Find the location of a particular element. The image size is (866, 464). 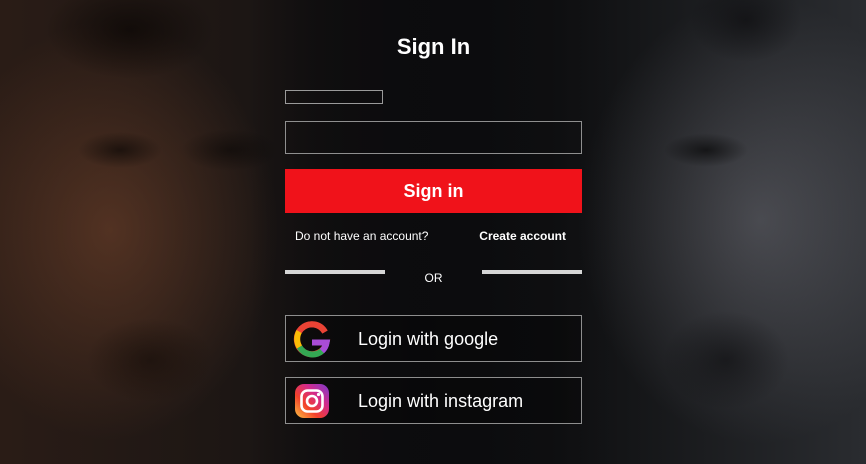

signin-button: Sign in is located at coordinates (433, 191).